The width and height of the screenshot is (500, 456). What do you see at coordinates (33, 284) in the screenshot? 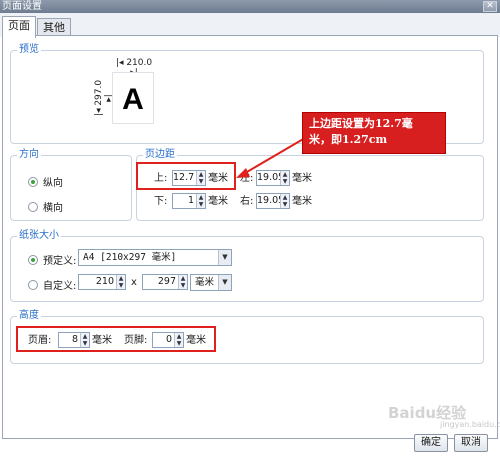
I see `custom-radio` at bounding box center [33, 284].